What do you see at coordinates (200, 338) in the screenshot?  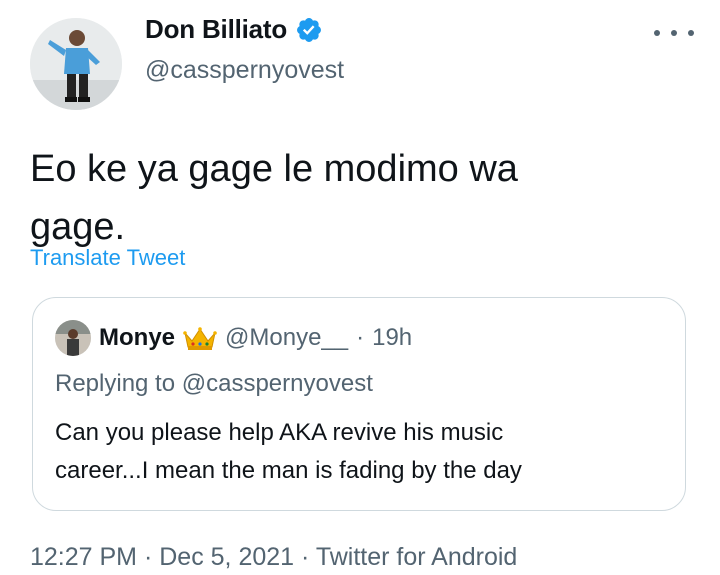 I see `crown-icon` at bounding box center [200, 338].